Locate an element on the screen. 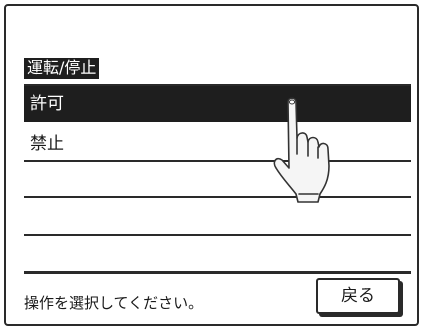  back-button: 戻る is located at coordinates (358, 296).